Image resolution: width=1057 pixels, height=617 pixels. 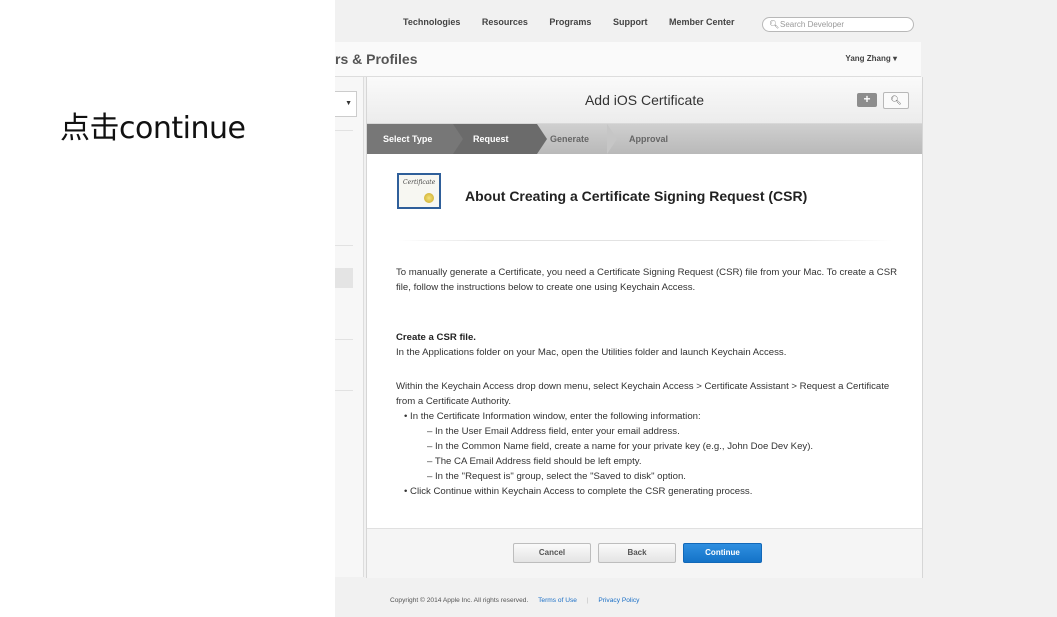 I want to click on chevron-down-icon: ▼, so click(x=348, y=103).